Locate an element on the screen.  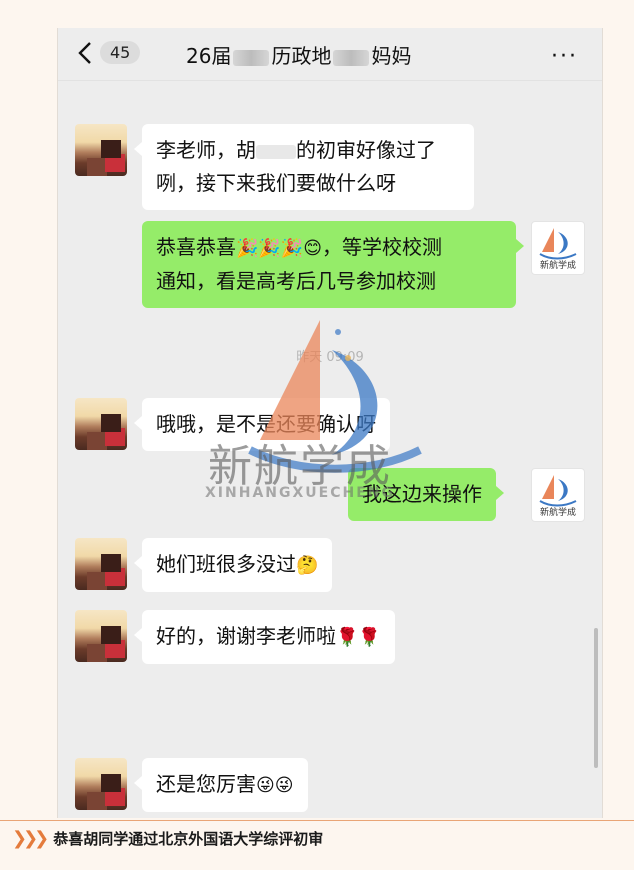
double-chevron-icon: ❯❯❯ is located at coordinates (30, 838).